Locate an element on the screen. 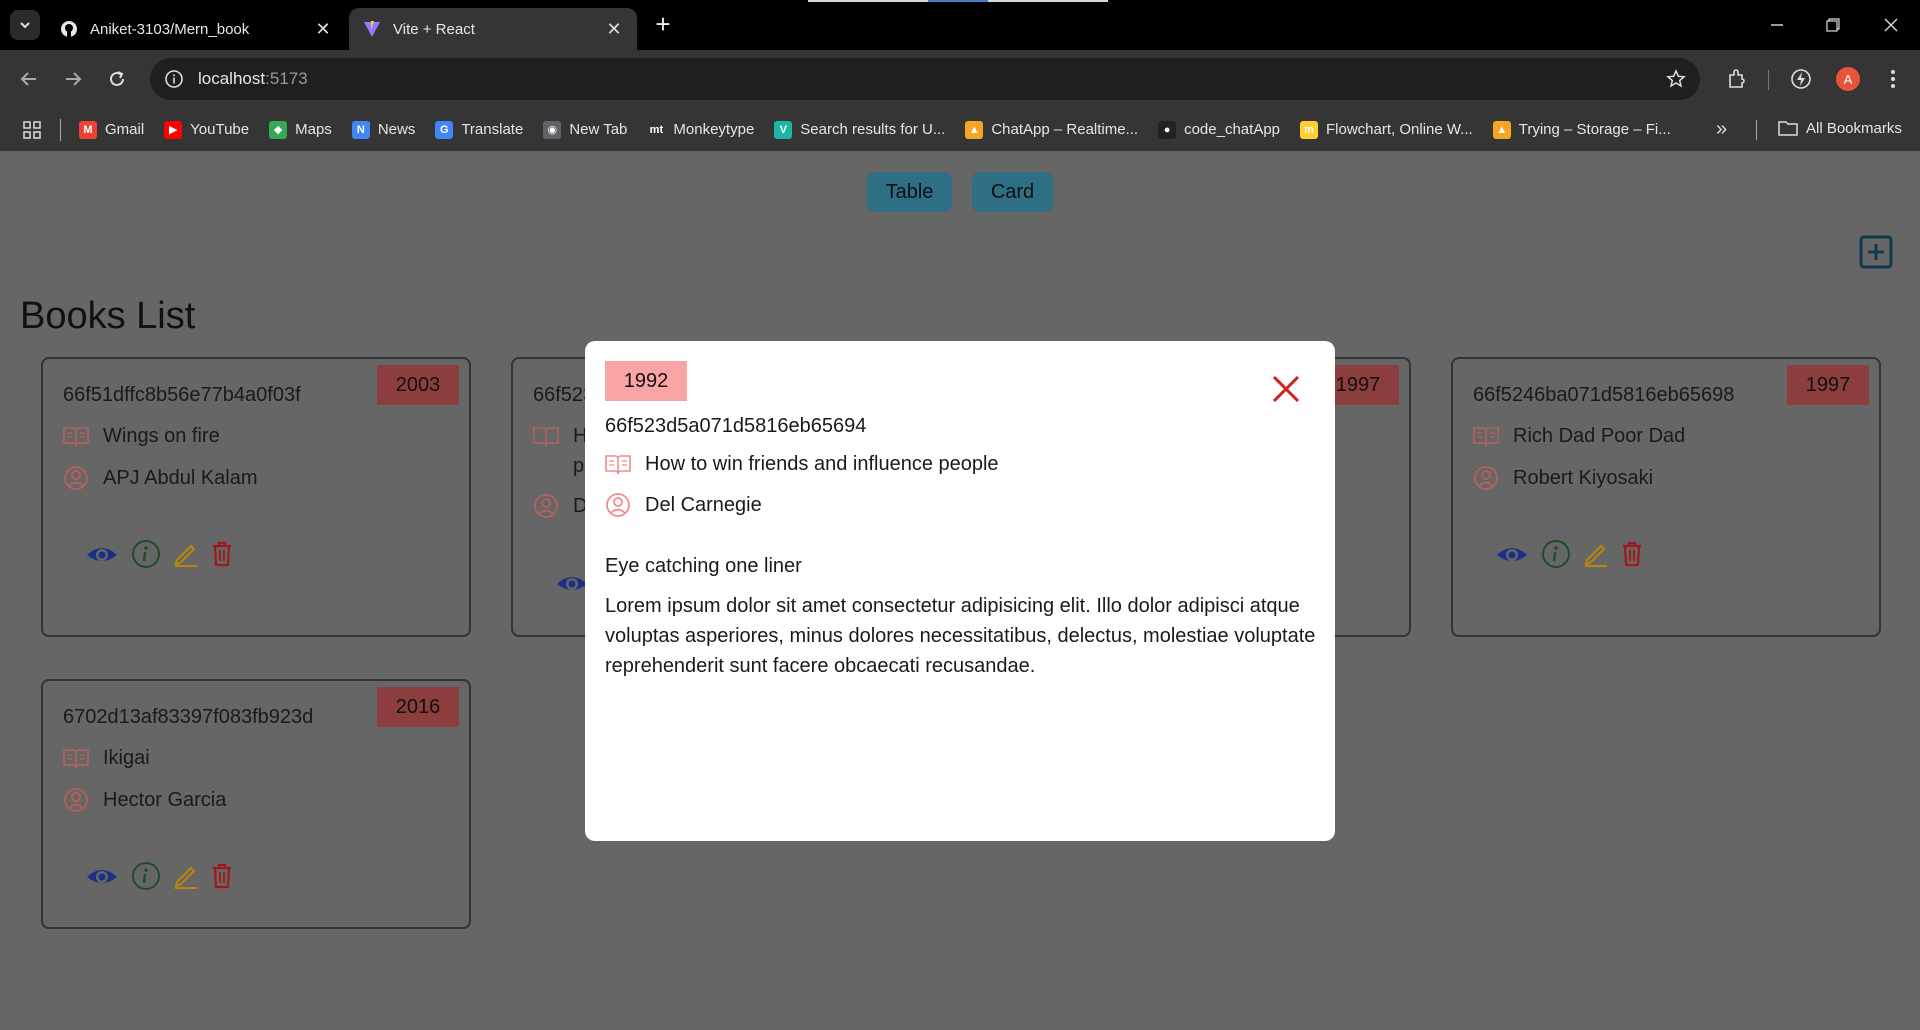  back-icon is located at coordinates (29, 79).